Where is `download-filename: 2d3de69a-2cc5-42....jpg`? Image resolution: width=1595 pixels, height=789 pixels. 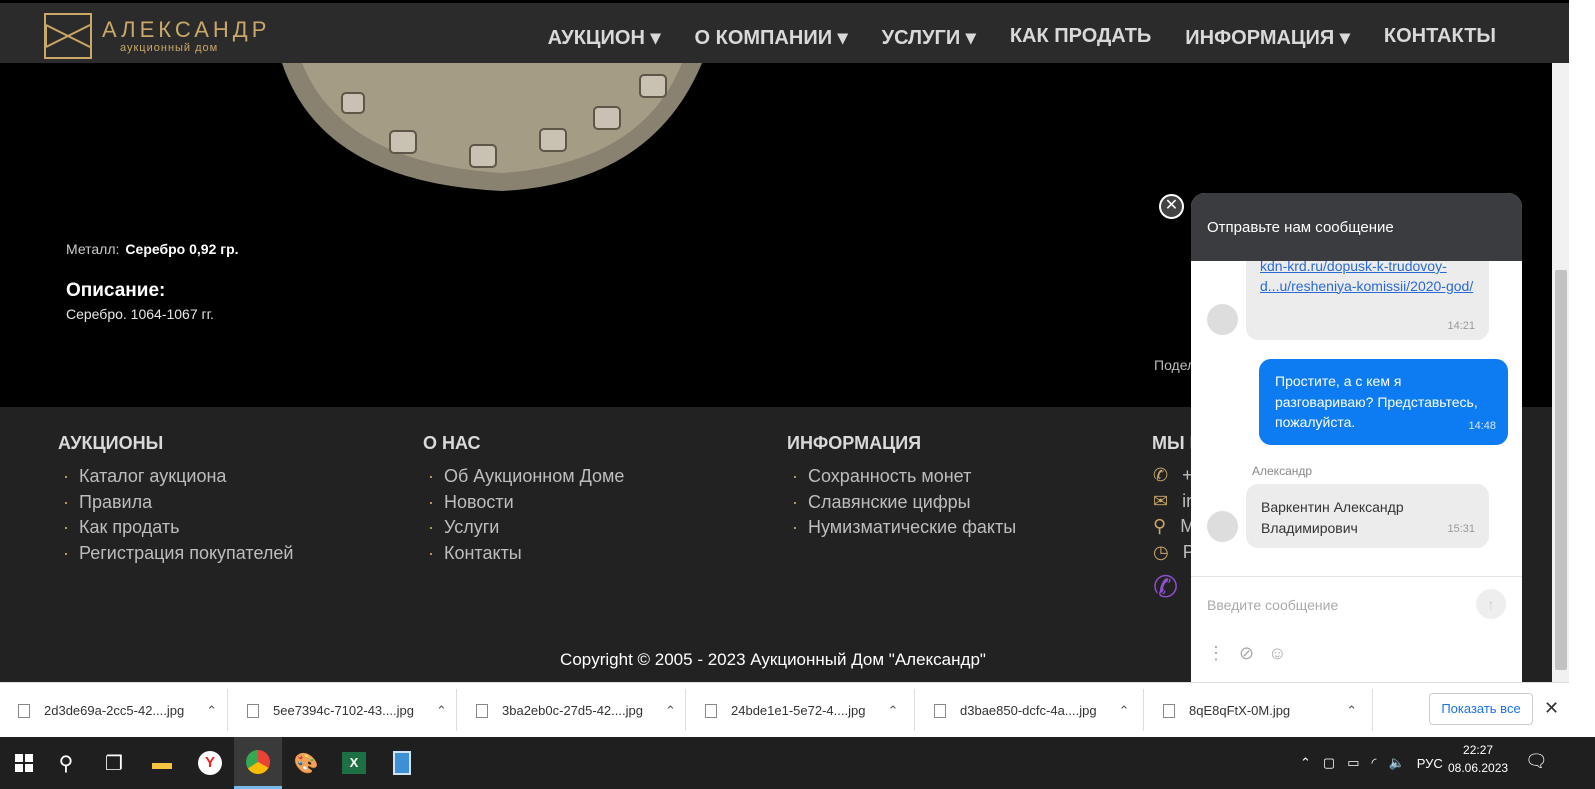 download-filename: 2d3de69a-2cc5-42....jpg is located at coordinates (114, 710).